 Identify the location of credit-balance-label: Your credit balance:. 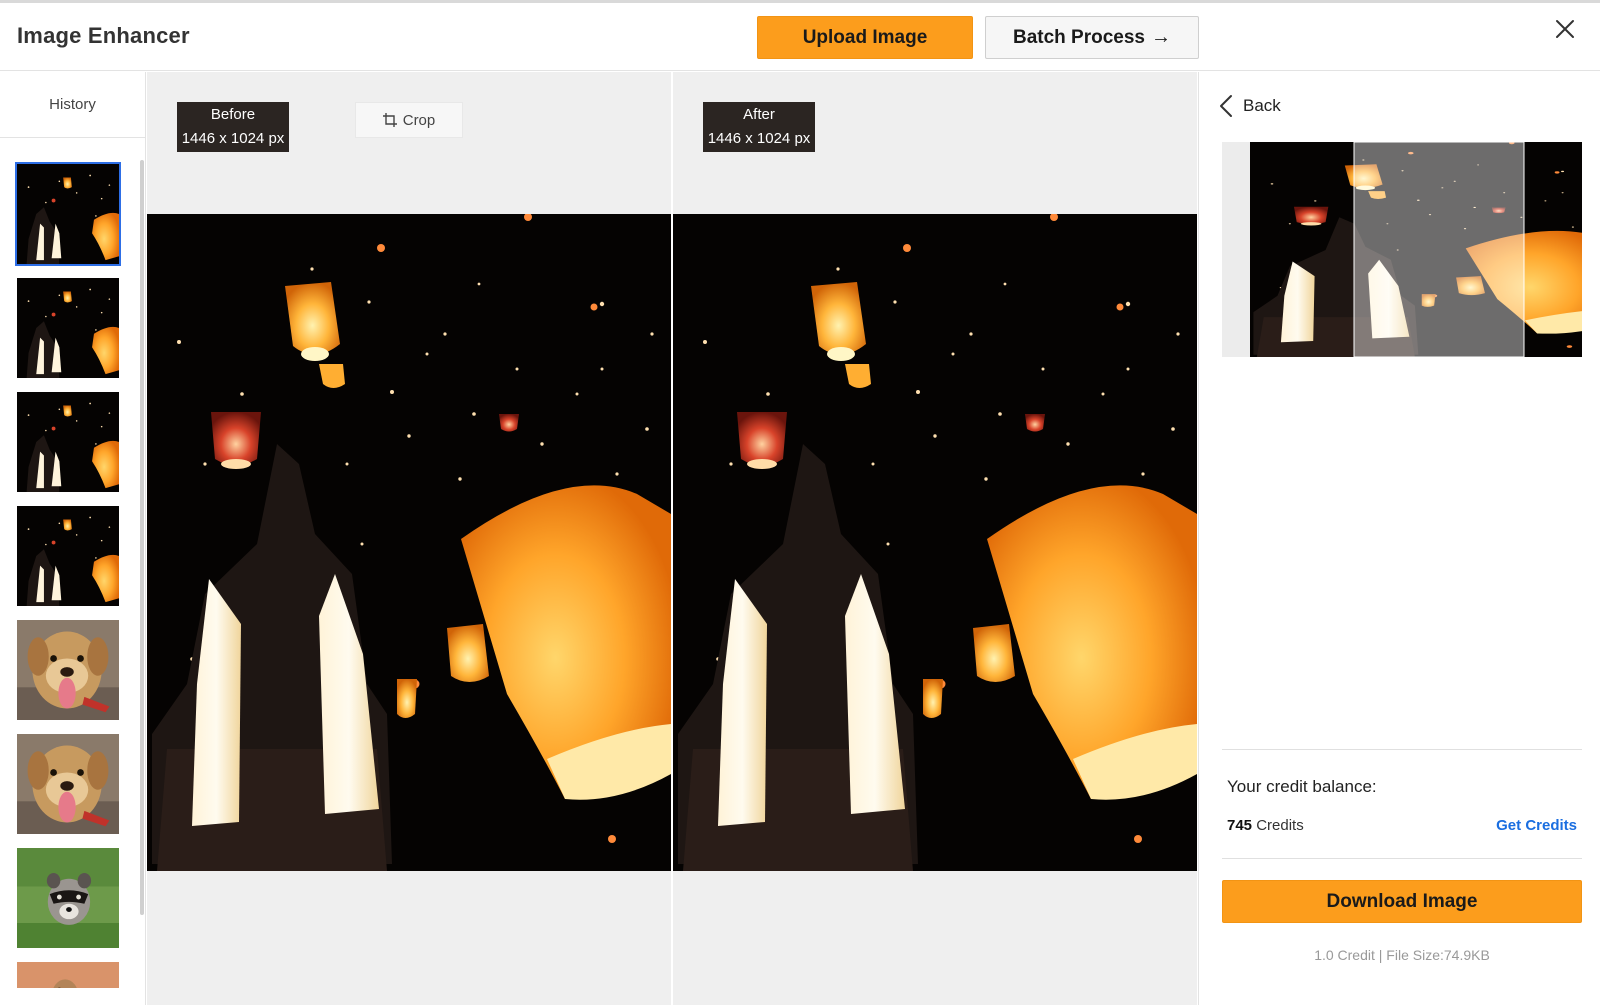
(1302, 786).